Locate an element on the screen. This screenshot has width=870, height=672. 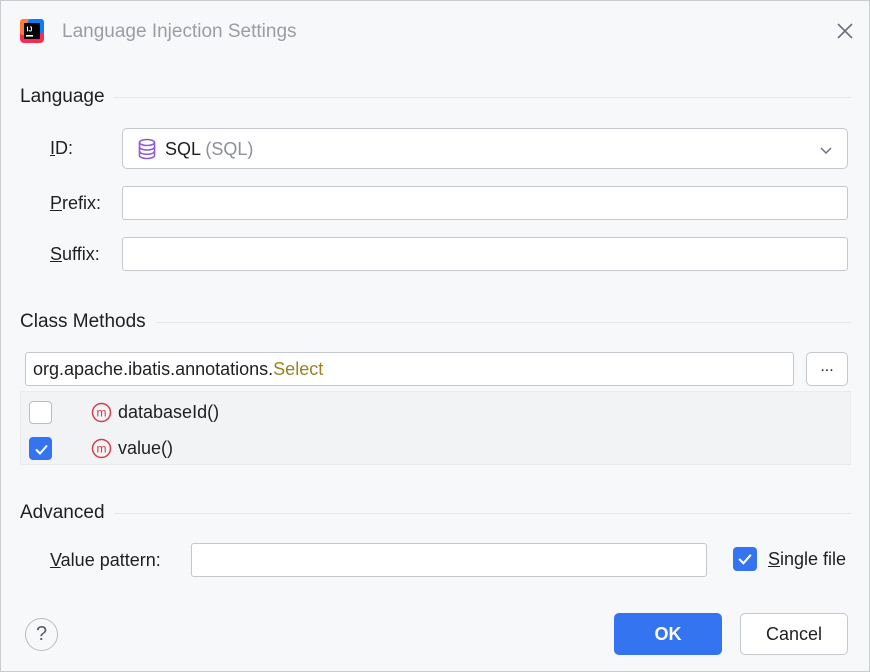
method-checkbox-databaseid is located at coordinates (40, 412).